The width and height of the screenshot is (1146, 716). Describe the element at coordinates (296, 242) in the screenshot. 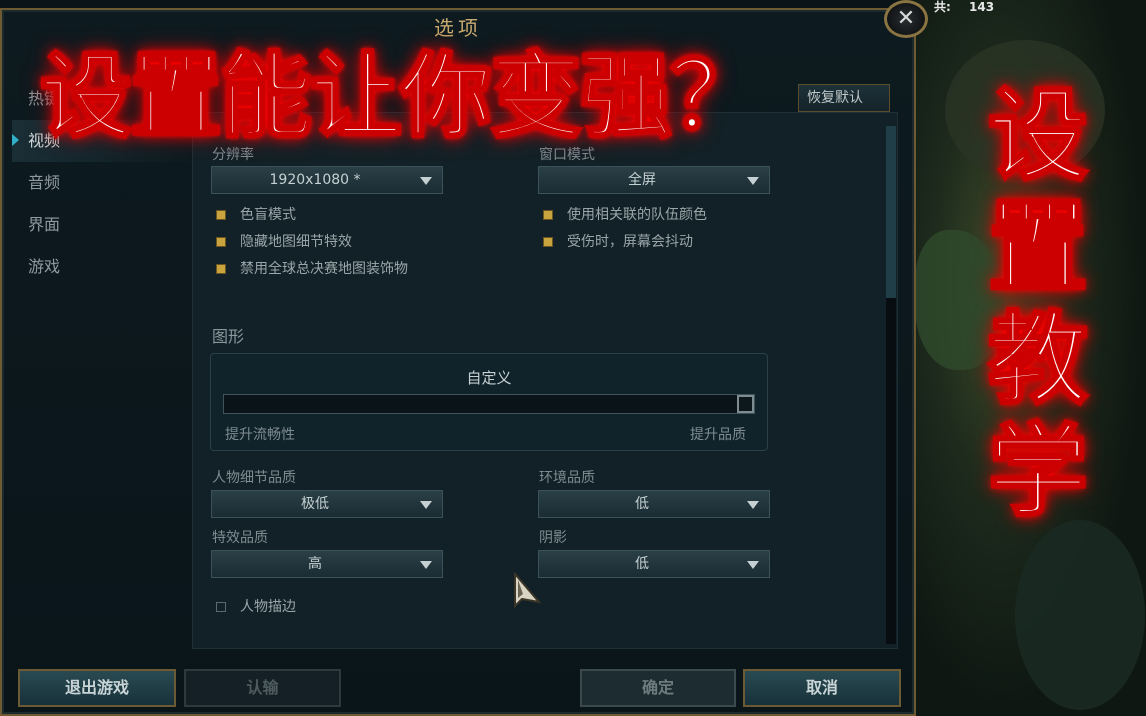

I see `checkbox-label: 隐藏地图细节特效` at that location.